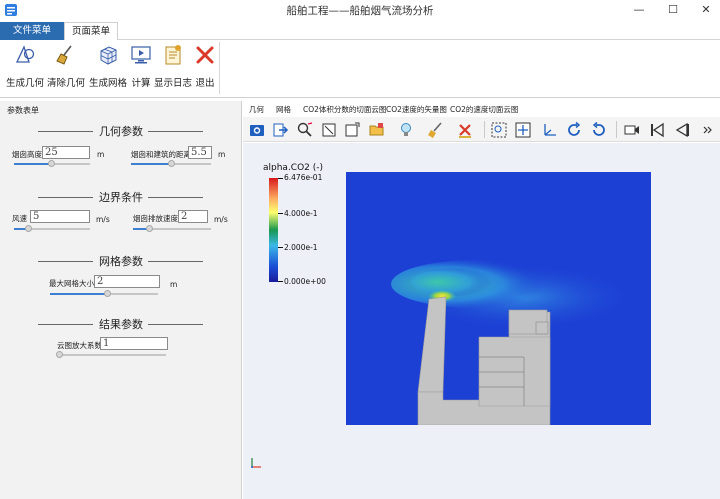  What do you see at coordinates (456, 282) in the screenshot?
I see `plume-near` at bounding box center [456, 282].